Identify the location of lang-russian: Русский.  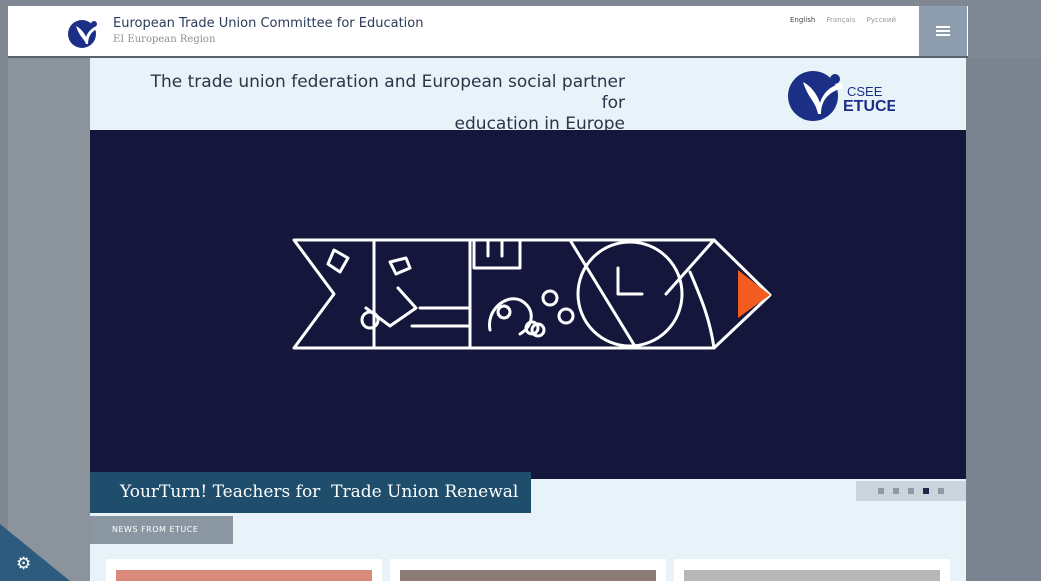
(881, 20).